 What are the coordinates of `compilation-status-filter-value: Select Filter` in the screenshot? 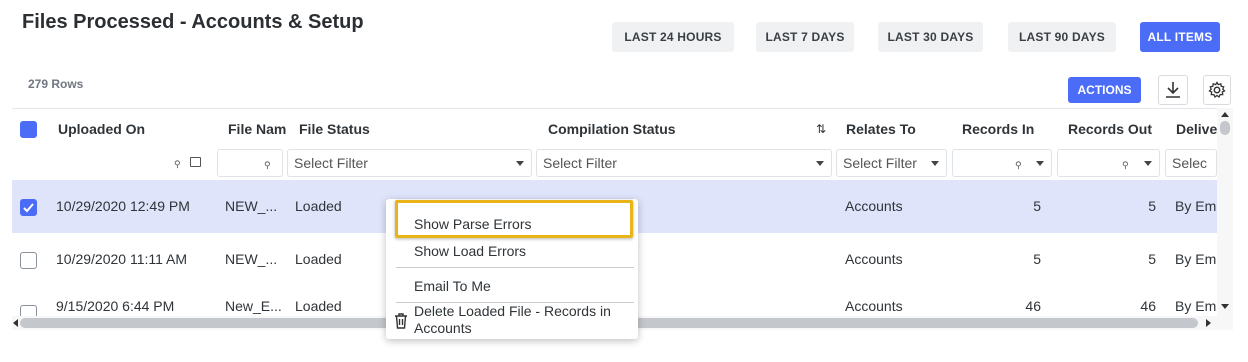 It's located at (580, 163).